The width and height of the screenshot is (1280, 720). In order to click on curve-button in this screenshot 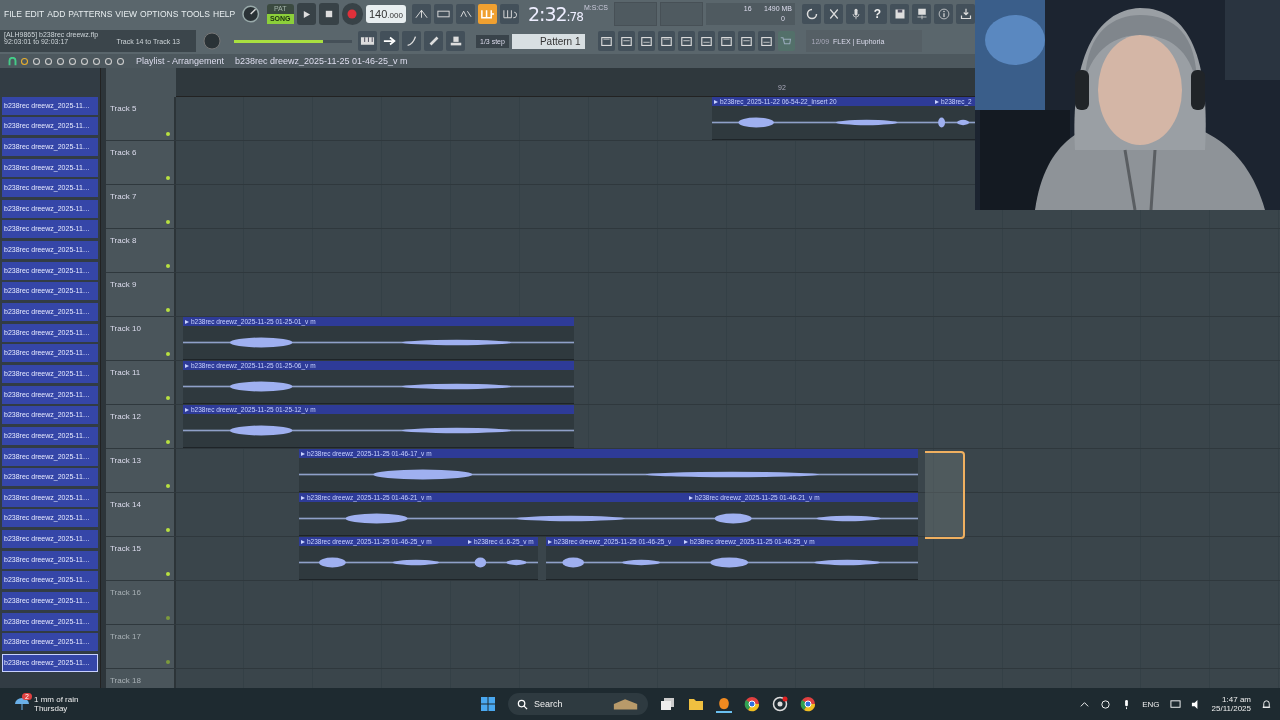, I will do `click(411, 41)`.